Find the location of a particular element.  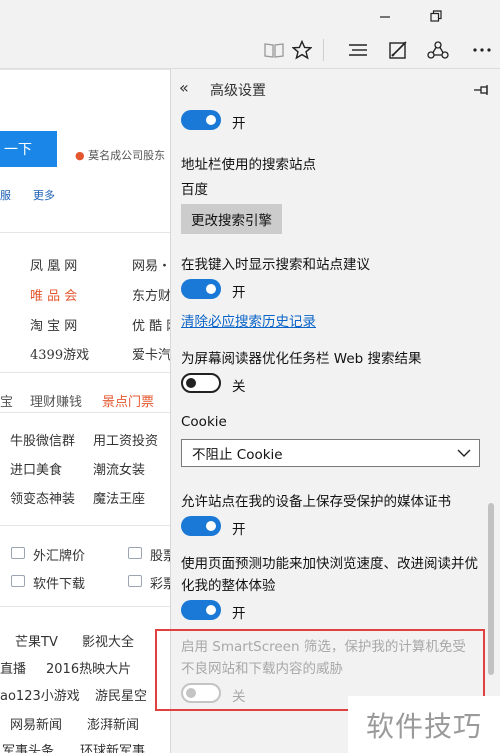

top-setting-toggle is located at coordinates (201, 120).